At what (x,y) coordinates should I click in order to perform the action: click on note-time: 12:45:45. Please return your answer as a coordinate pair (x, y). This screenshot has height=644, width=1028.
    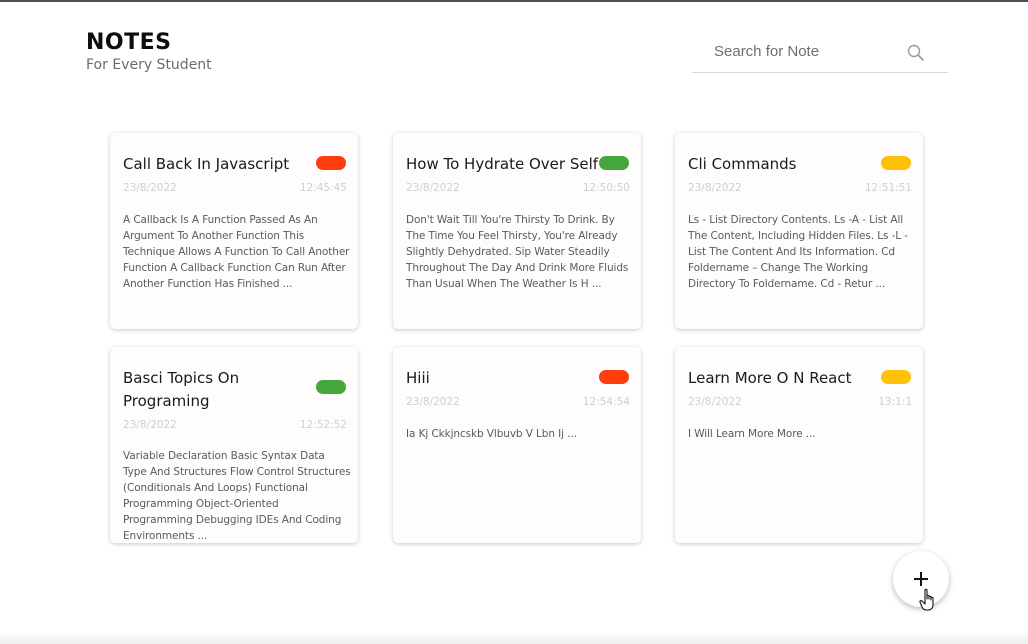
    Looking at the image, I should click on (323, 188).